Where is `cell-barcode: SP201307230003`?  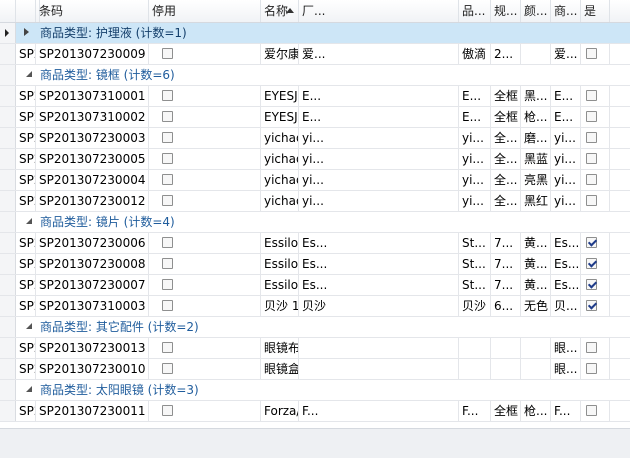 cell-barcode: SP201307230003 is located at coordinates (92, 138).